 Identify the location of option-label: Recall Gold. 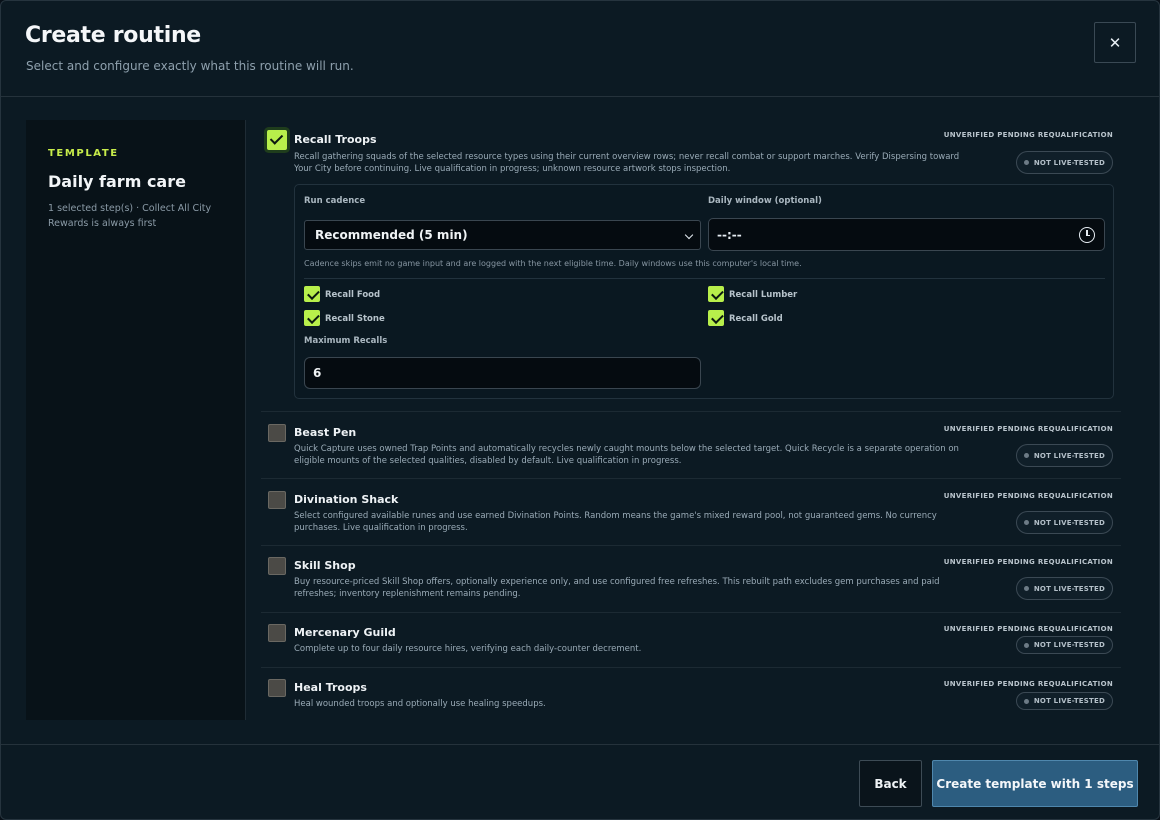
(756, 319).